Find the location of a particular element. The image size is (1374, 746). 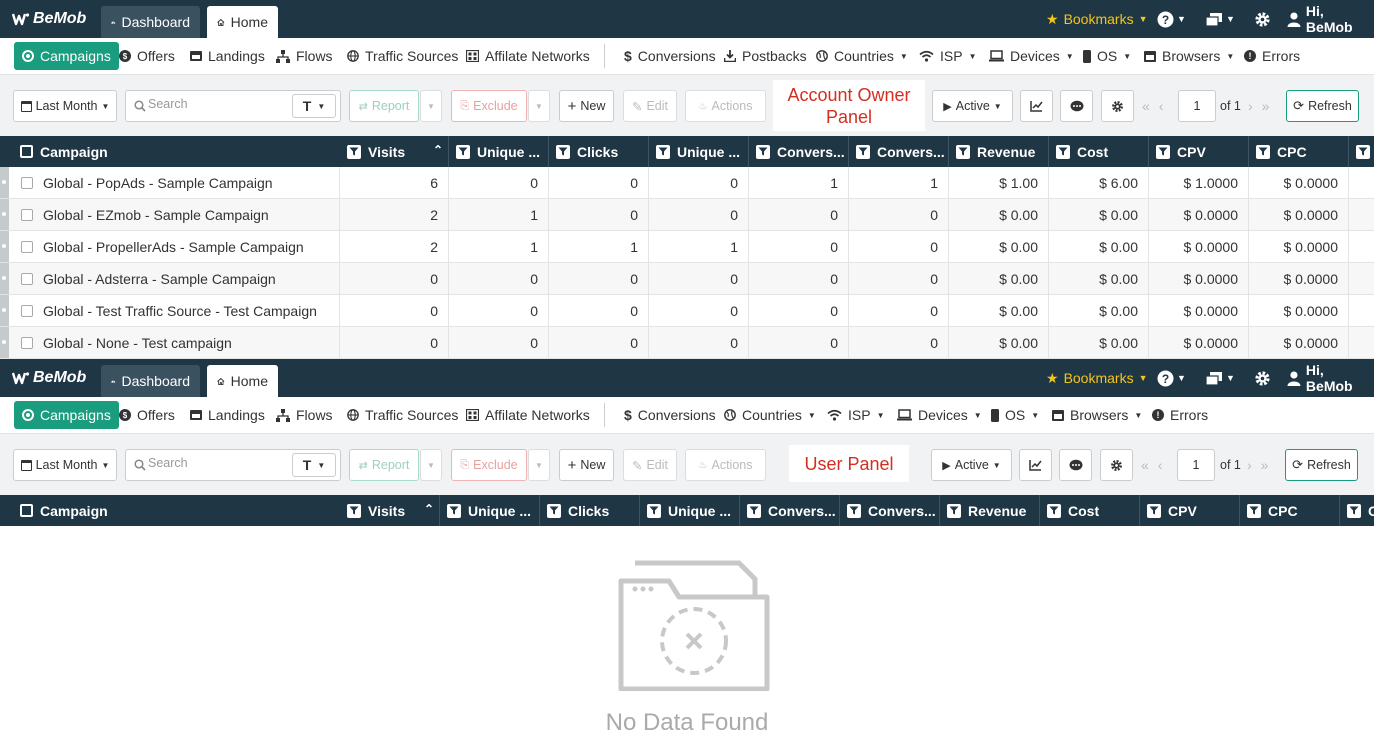

last-page-icon: » is located at coordinates (1266, 106).